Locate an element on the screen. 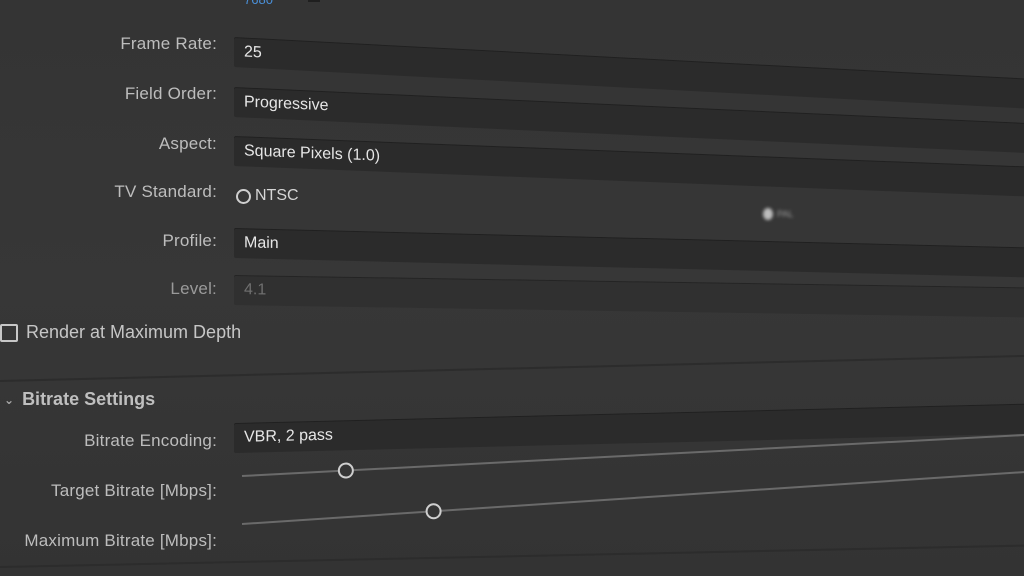 The image size is (1024, 576). frame-rate-value: 25 is located at coordinates (253, 52).